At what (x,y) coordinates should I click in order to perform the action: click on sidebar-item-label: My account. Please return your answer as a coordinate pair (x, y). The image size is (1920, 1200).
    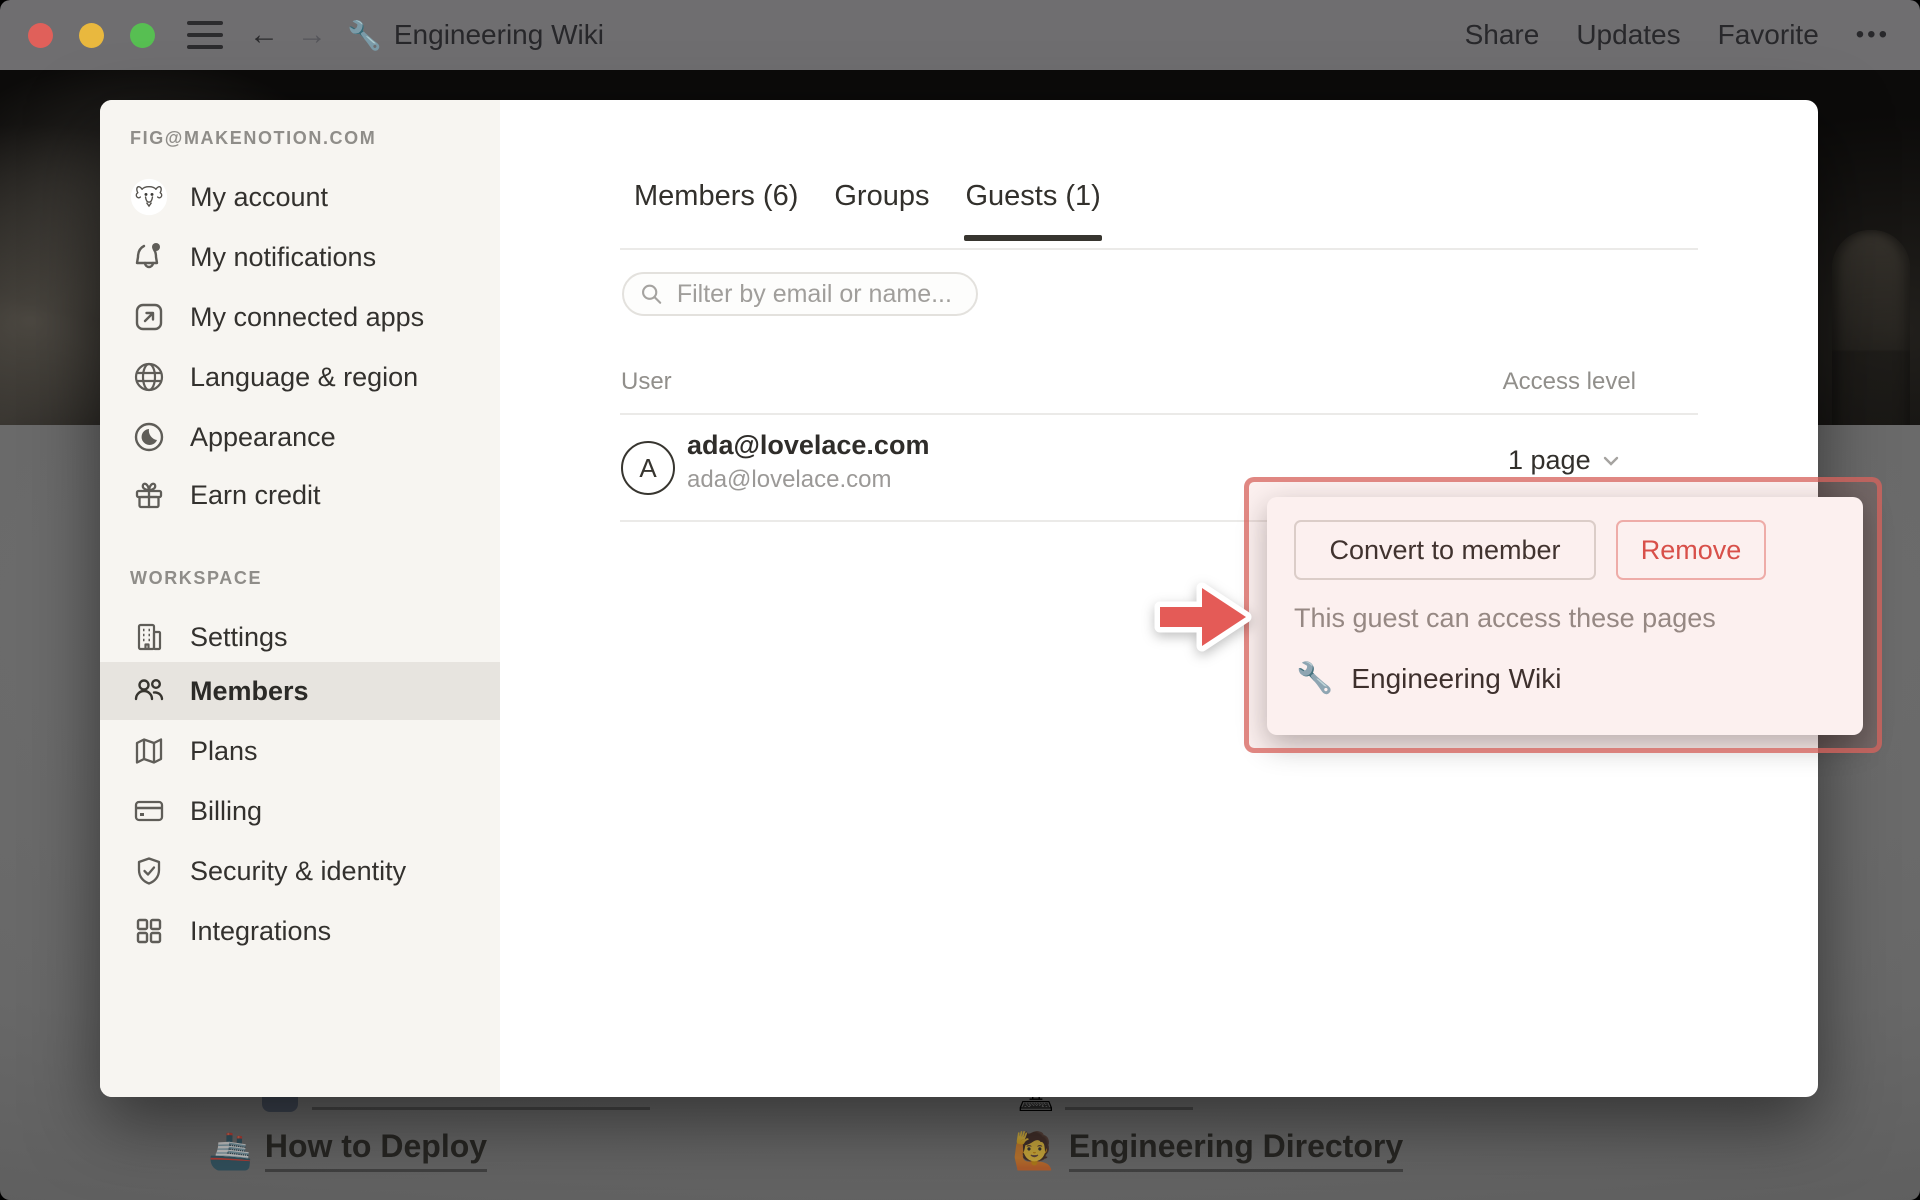
    Looking at the image, I should click on (259, 196).